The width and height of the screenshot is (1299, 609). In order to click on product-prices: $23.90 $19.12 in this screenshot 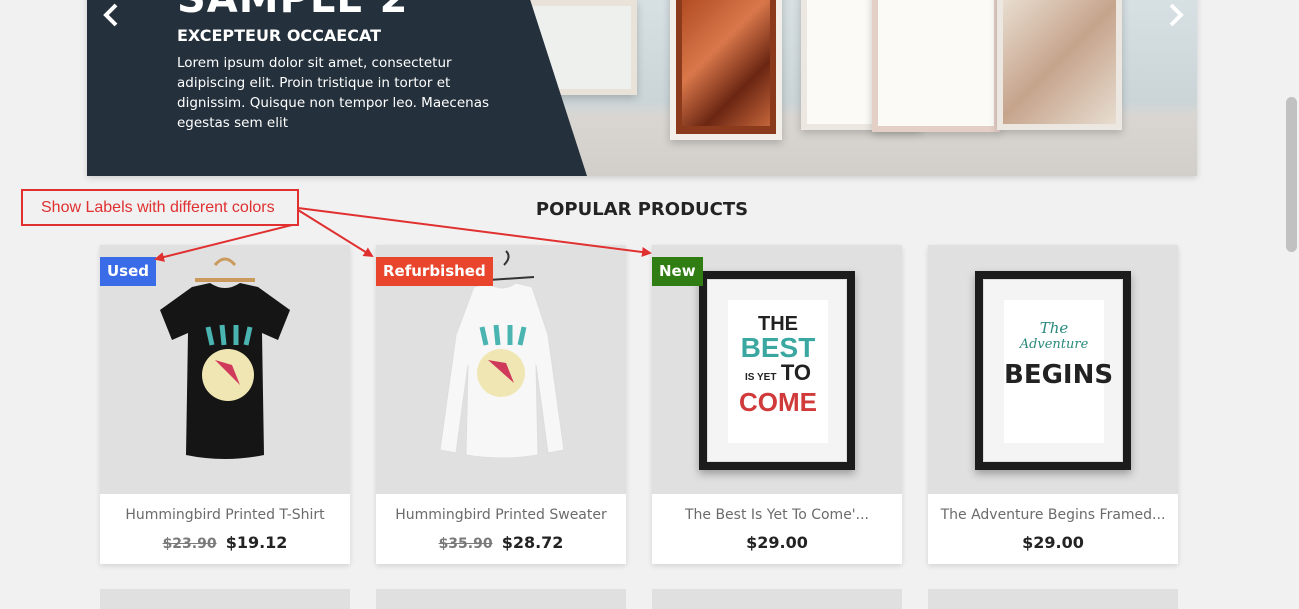, I will do `click(225, 542)`.